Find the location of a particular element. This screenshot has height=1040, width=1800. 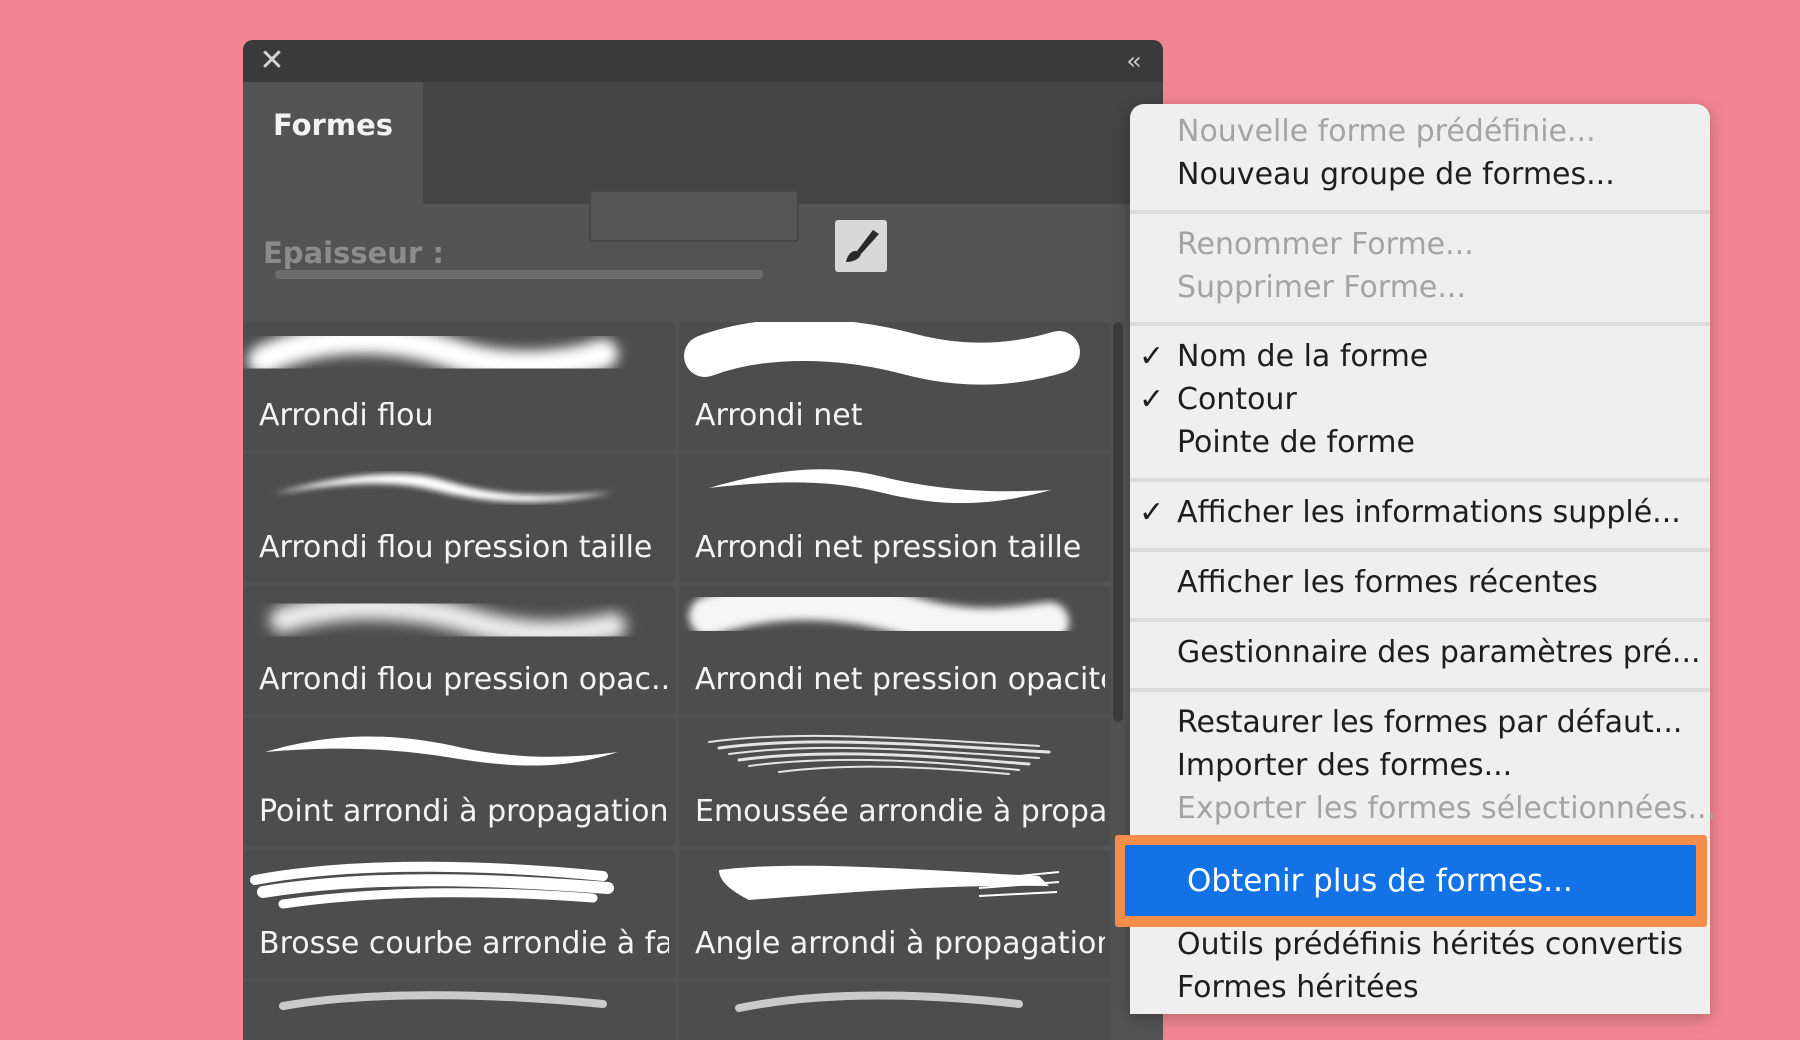

brush-settings-button is located at coordinates (861, 246).